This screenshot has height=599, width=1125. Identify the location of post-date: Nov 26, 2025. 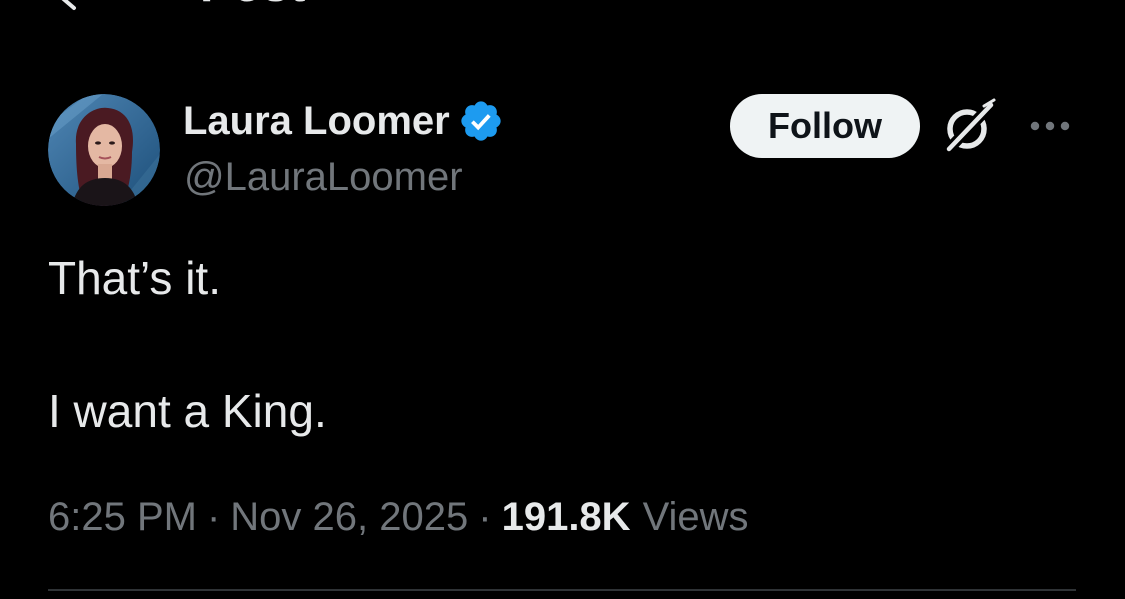
(349, 517).